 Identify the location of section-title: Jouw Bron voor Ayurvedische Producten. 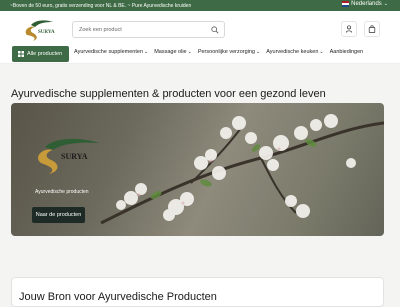
(118, 297).